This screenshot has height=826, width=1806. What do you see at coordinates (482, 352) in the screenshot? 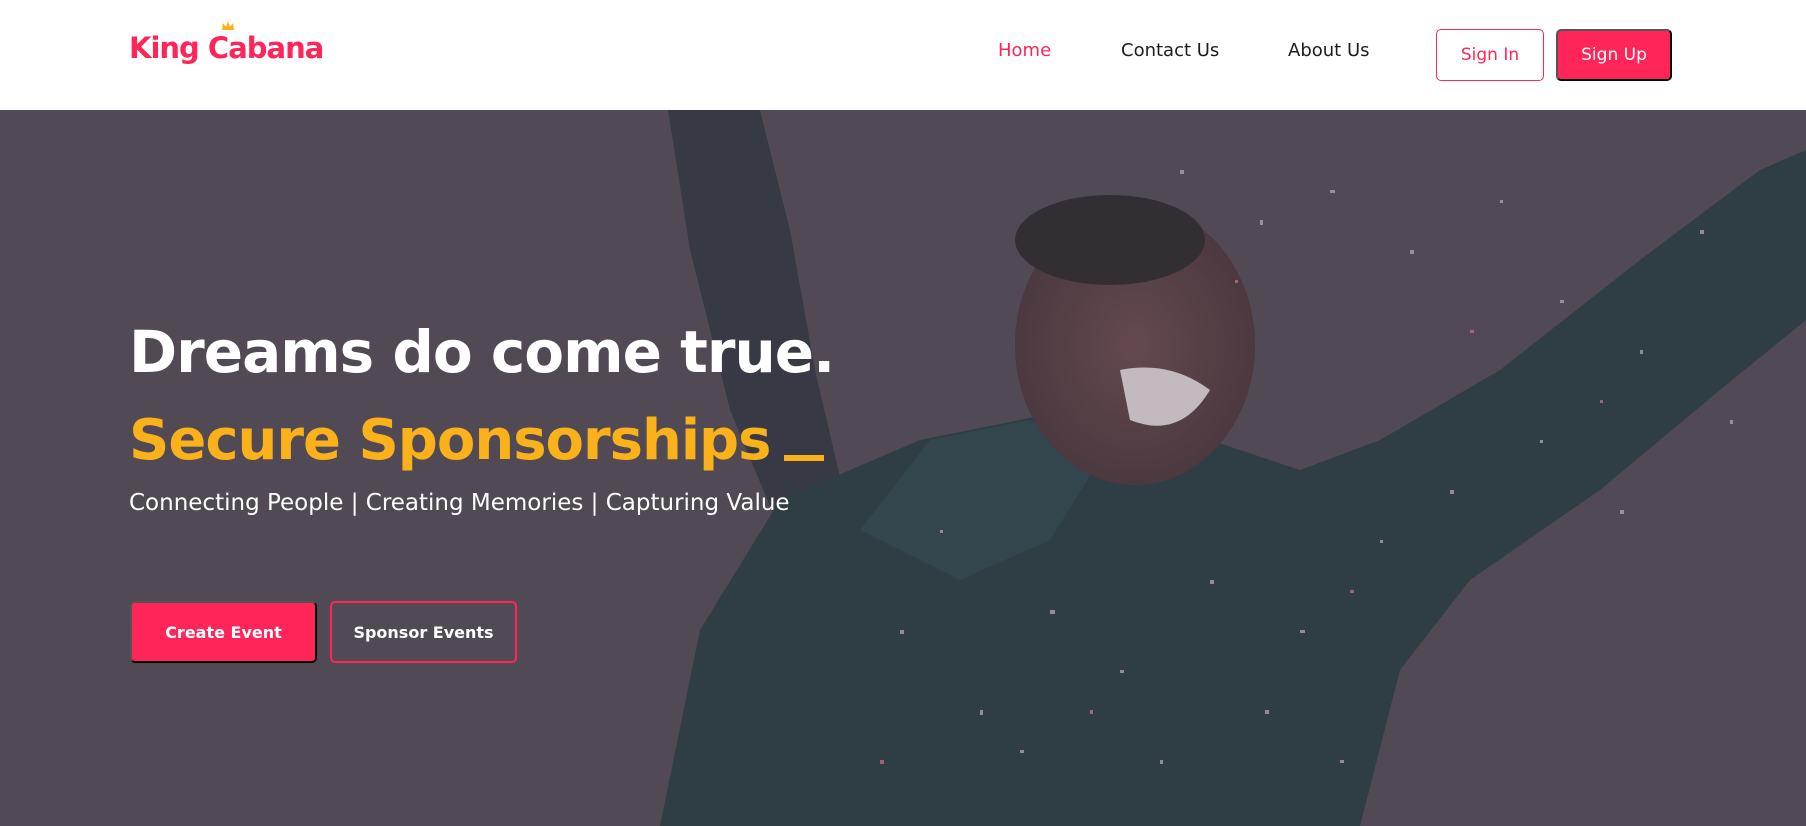
I see `hero-title: Dreams do come true.` at bounding box center [482, 352].